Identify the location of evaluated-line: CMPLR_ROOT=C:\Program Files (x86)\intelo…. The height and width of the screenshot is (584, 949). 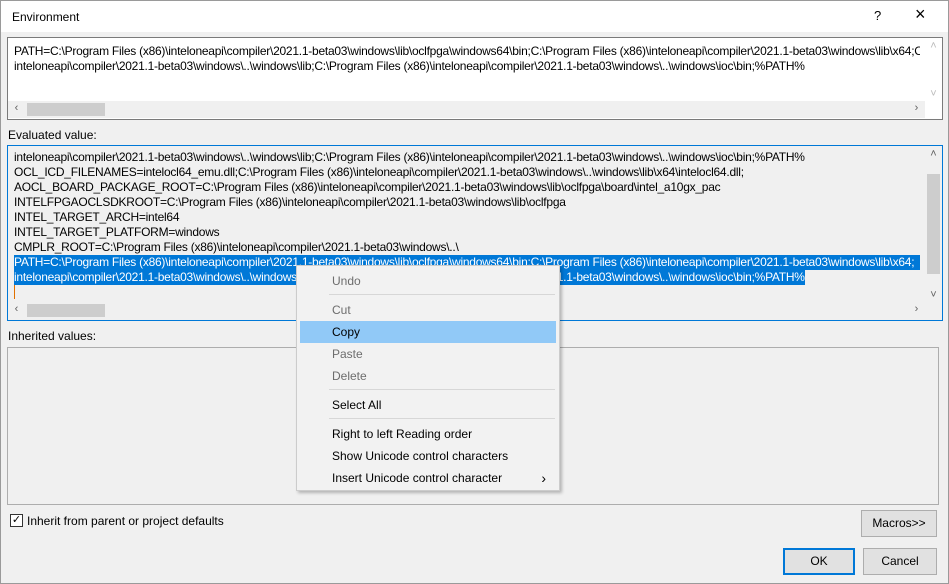
(236, 247).